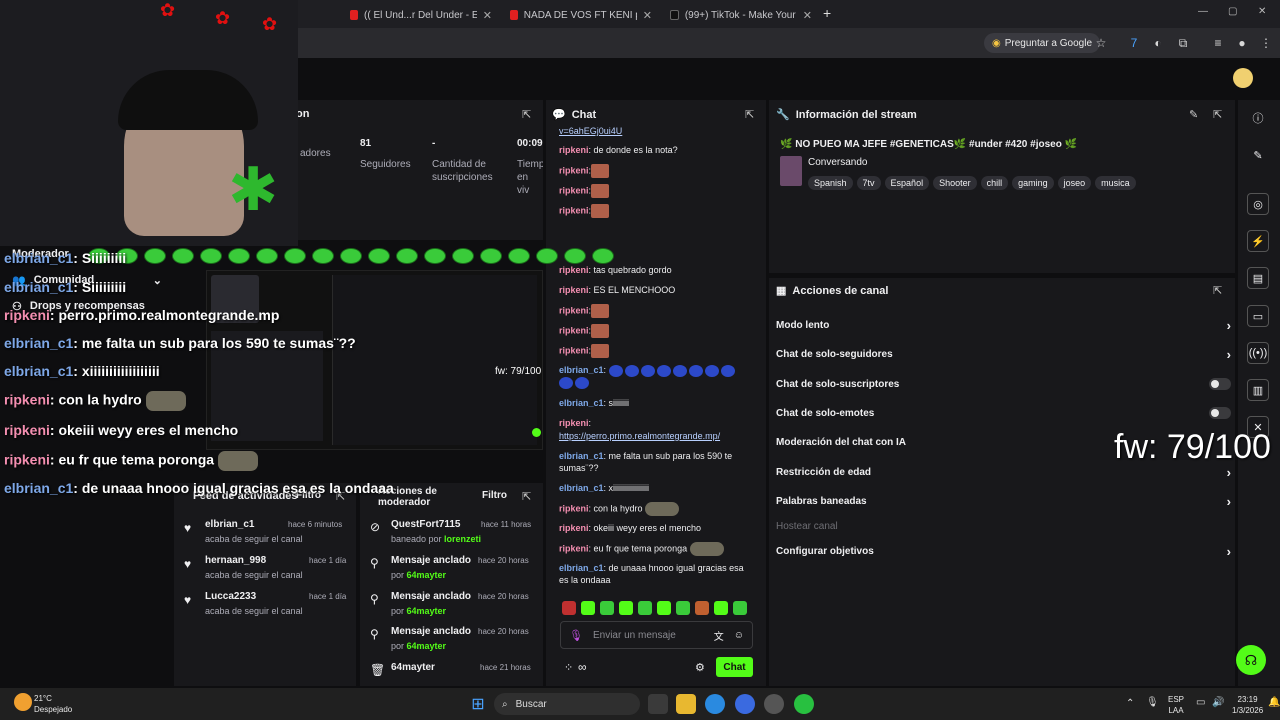  What do you see at coordinates (1258, 118) in the screenshot?
I see `info-icon: ⓘ` at bounding box center [1258, 118].